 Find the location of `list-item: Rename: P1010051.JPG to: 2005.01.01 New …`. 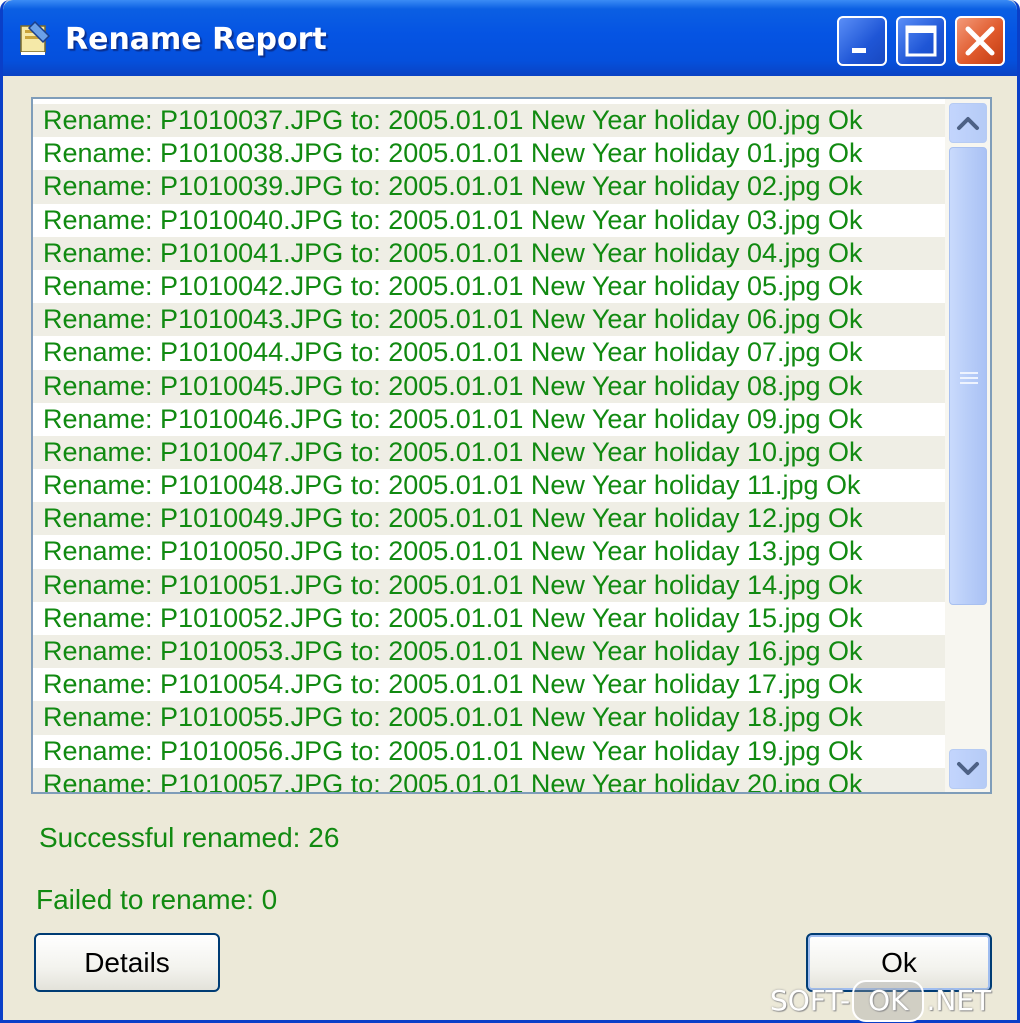

list-item: Rename: P1010051.JPG to: 2005.01.01 New … is located at coordinates (489, 585).